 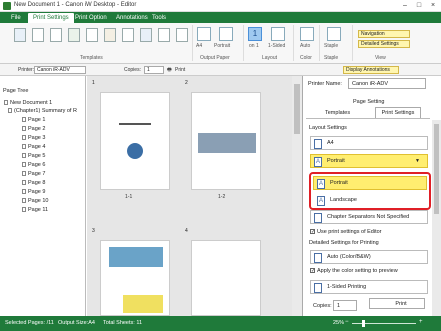 What do you see at coordinates (37, 156) in the screenshot?
I see `tree-page-label: Page 5` at bounding box center [37, 156].